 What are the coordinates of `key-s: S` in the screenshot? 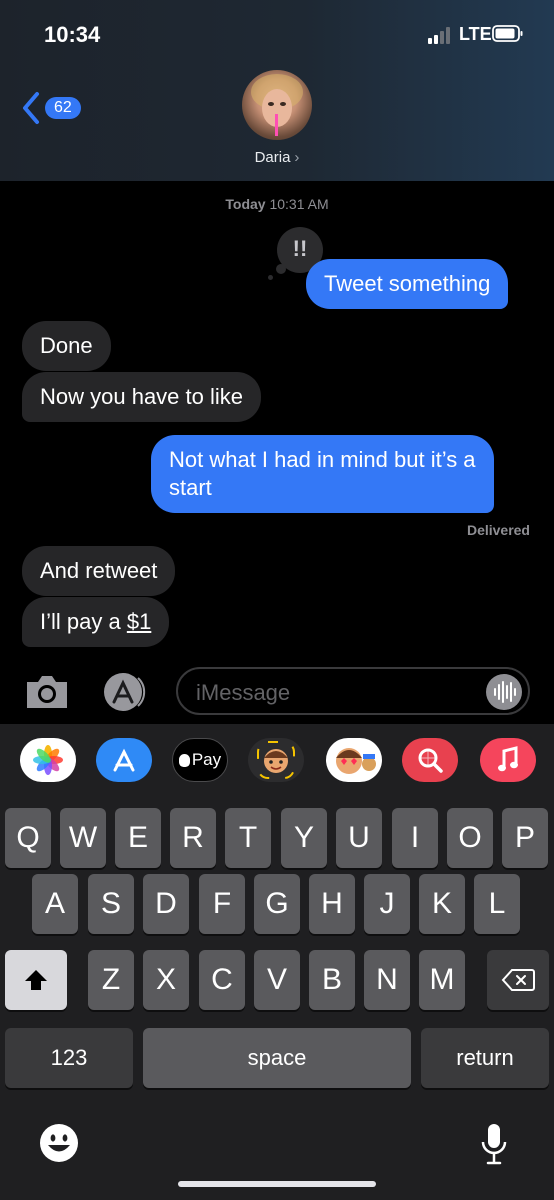 It's located at (111, 904).